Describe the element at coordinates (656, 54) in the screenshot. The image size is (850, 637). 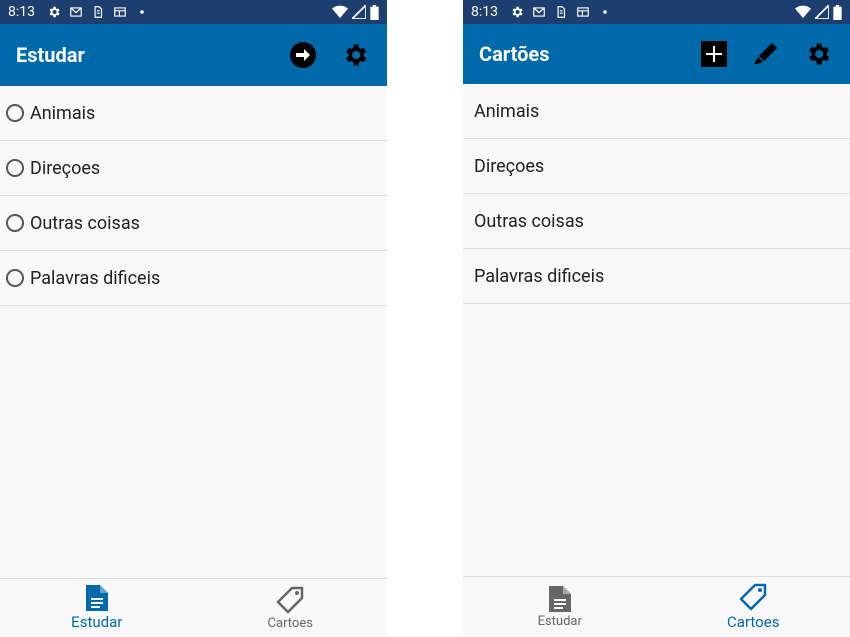
I see `app-bar: Cartões` at that location.